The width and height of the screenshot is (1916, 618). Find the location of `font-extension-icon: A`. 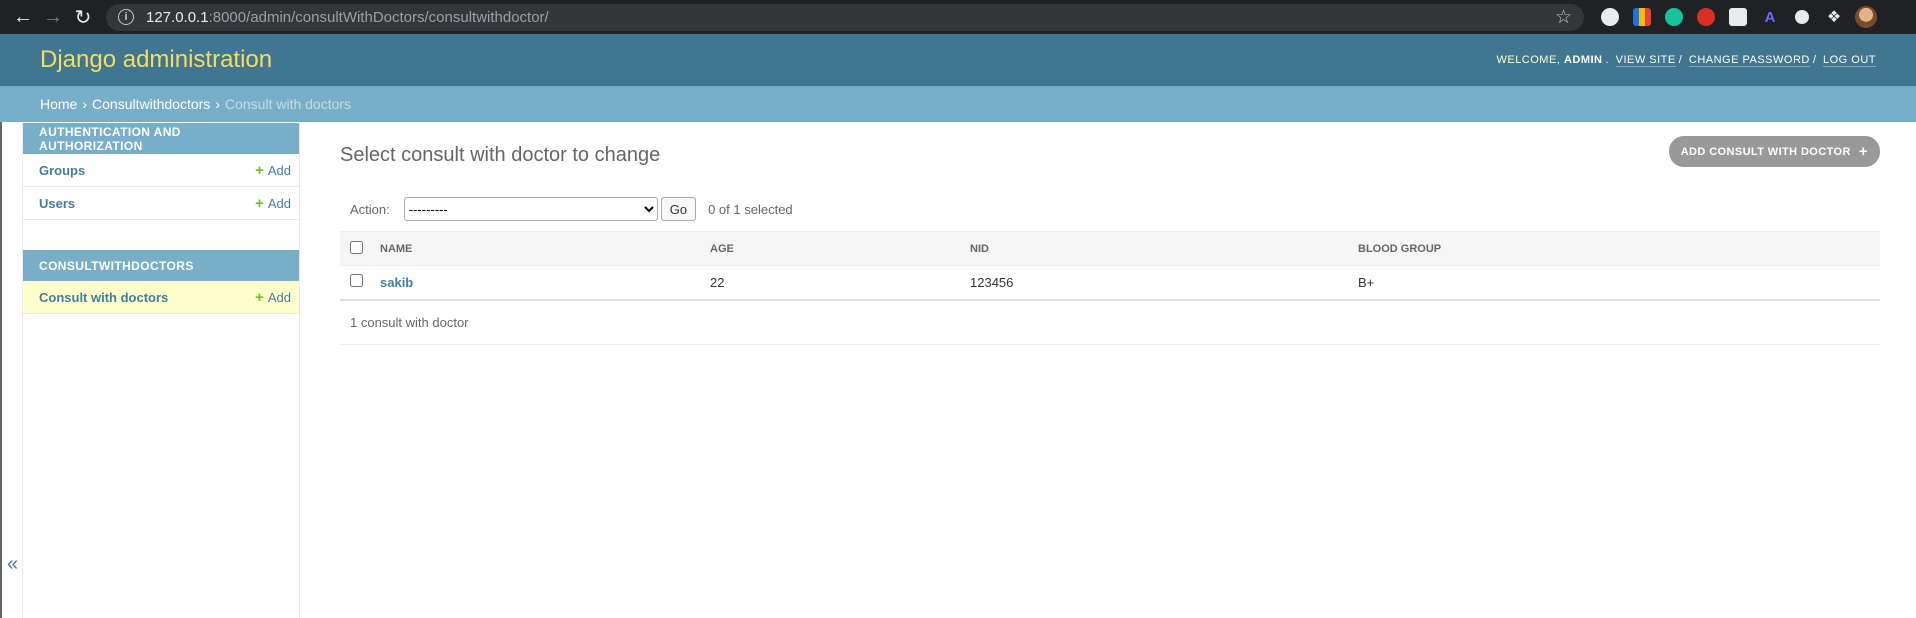

font-extension-icon: A is located at coordinates (1770, 17).